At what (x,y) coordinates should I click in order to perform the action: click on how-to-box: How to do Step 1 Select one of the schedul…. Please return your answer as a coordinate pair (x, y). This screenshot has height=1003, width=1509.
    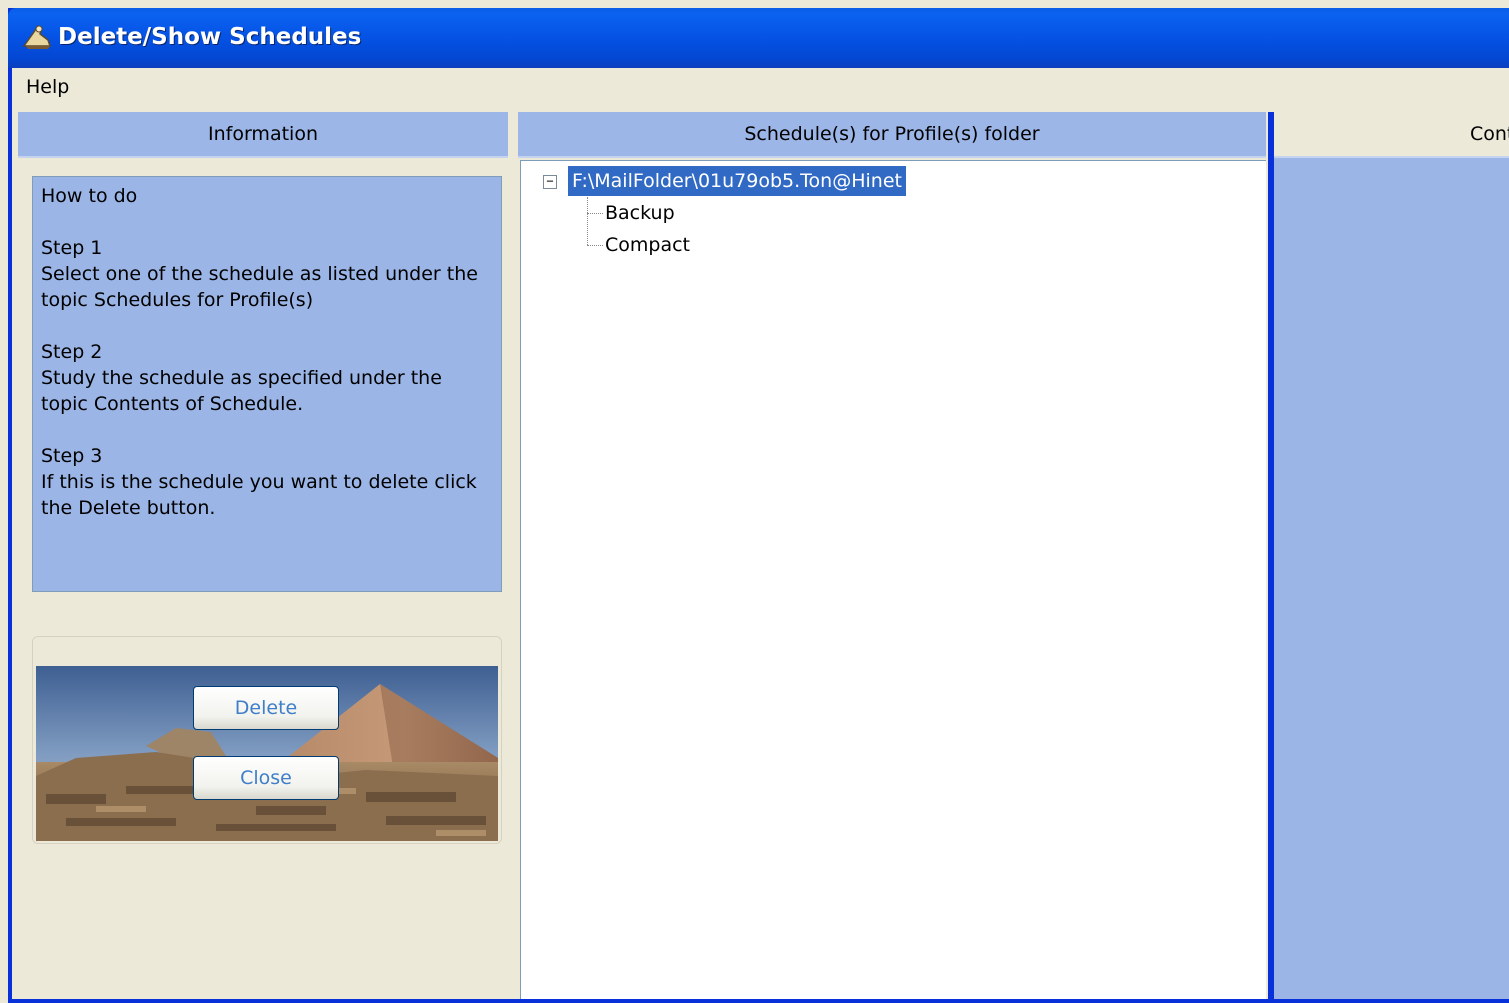
    Looking at the image, I should click on (267, 384).